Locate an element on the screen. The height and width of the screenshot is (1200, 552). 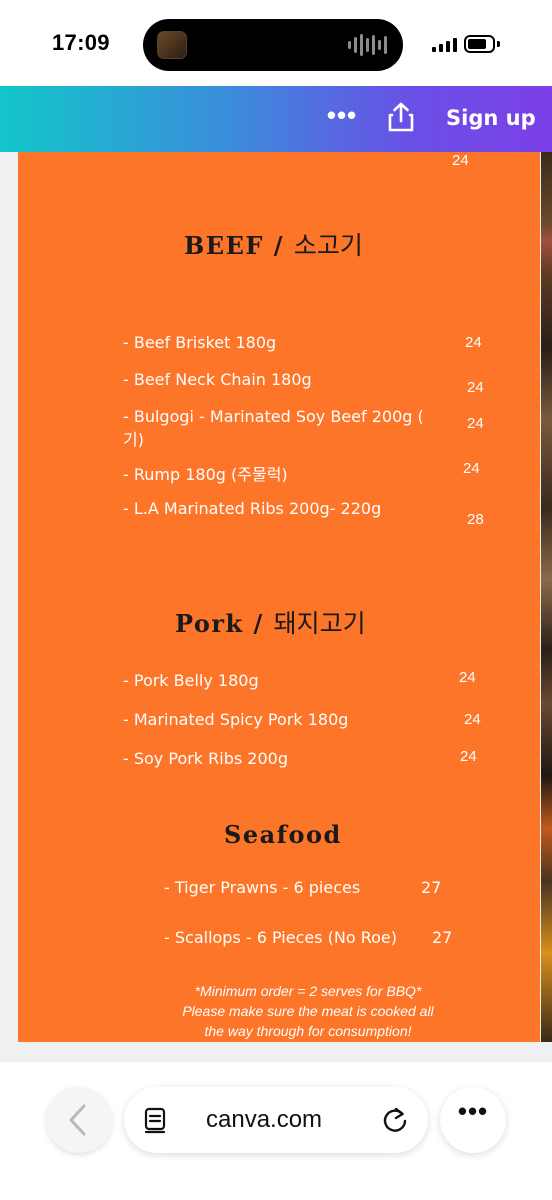
battery-icon is located at coordinates (479, 44).